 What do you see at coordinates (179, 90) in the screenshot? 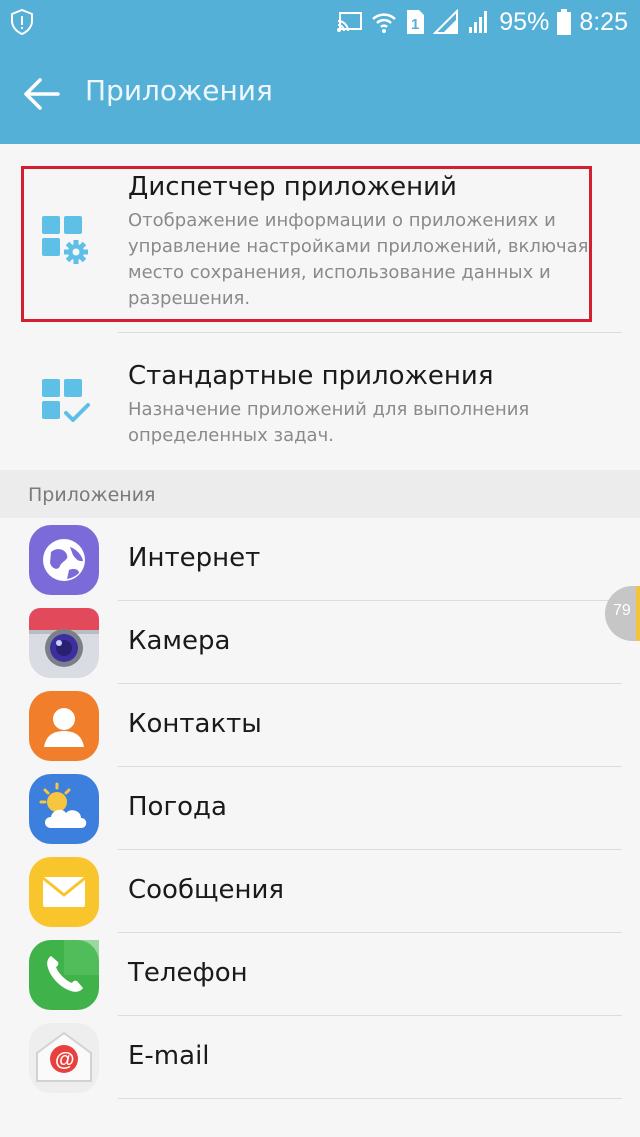
I see `page-title: Приложения` at bounding box center [179, 90].